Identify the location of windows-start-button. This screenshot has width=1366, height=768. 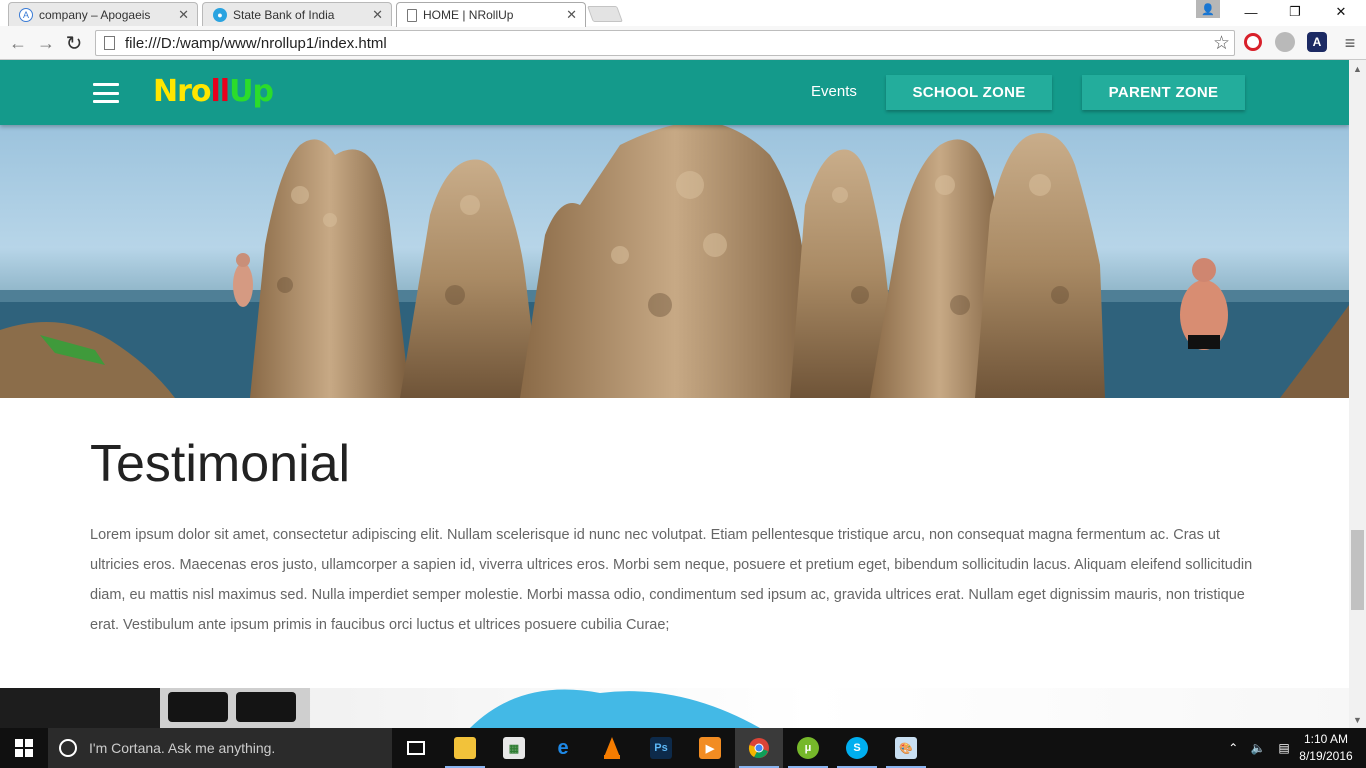
(24, 748).